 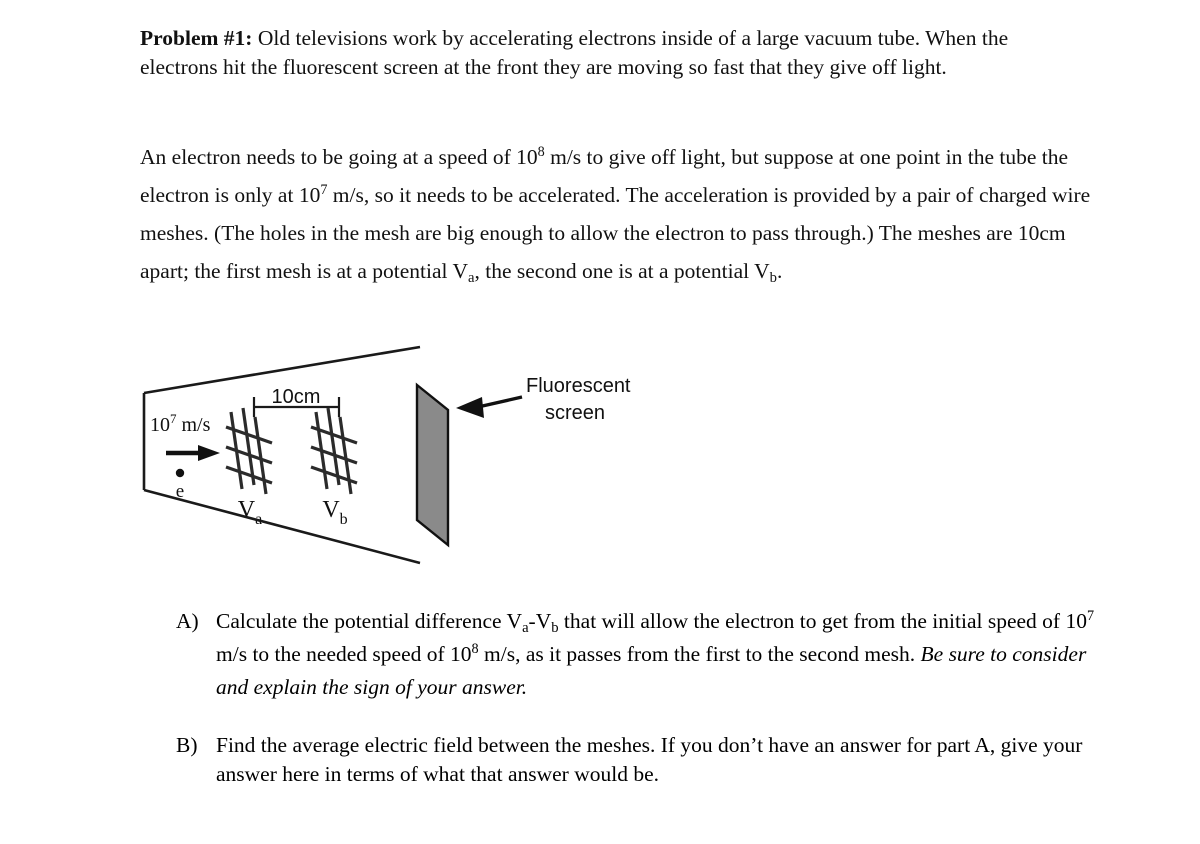 What do you see at coordinates (296, 397) in the screenshot?
I see `distance-label: 10cm` at bounding box center [296, 397].